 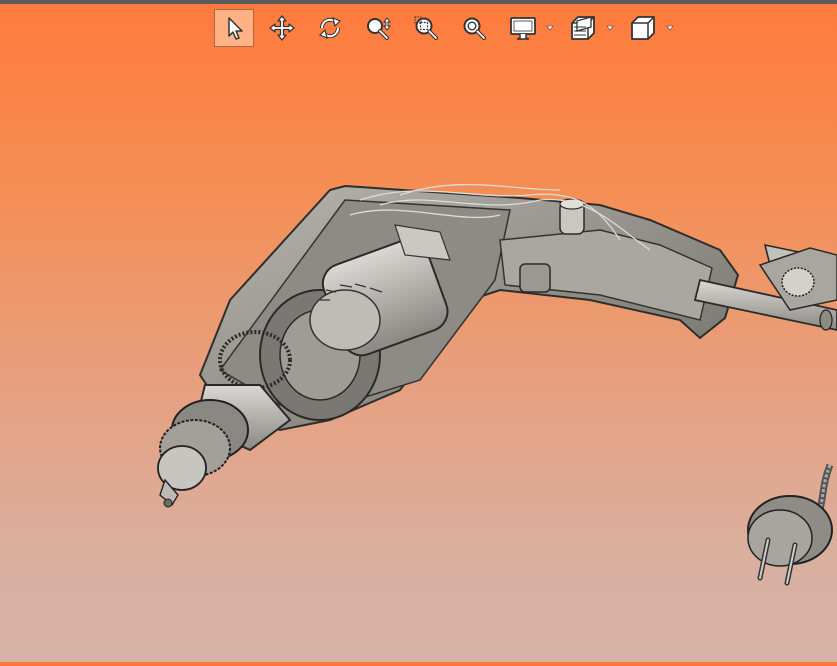 I want to click on pan-tool-button, so click(x=282, y=28).